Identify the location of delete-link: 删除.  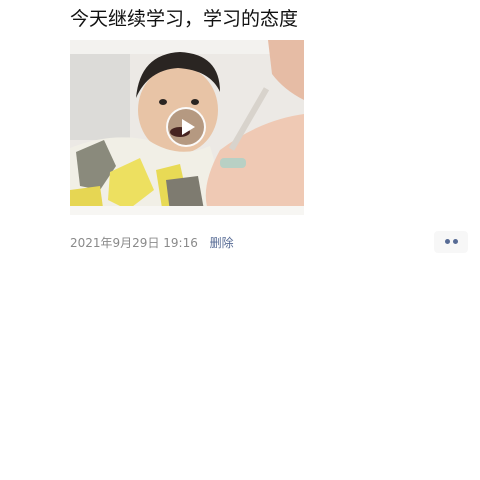
(222, 243).